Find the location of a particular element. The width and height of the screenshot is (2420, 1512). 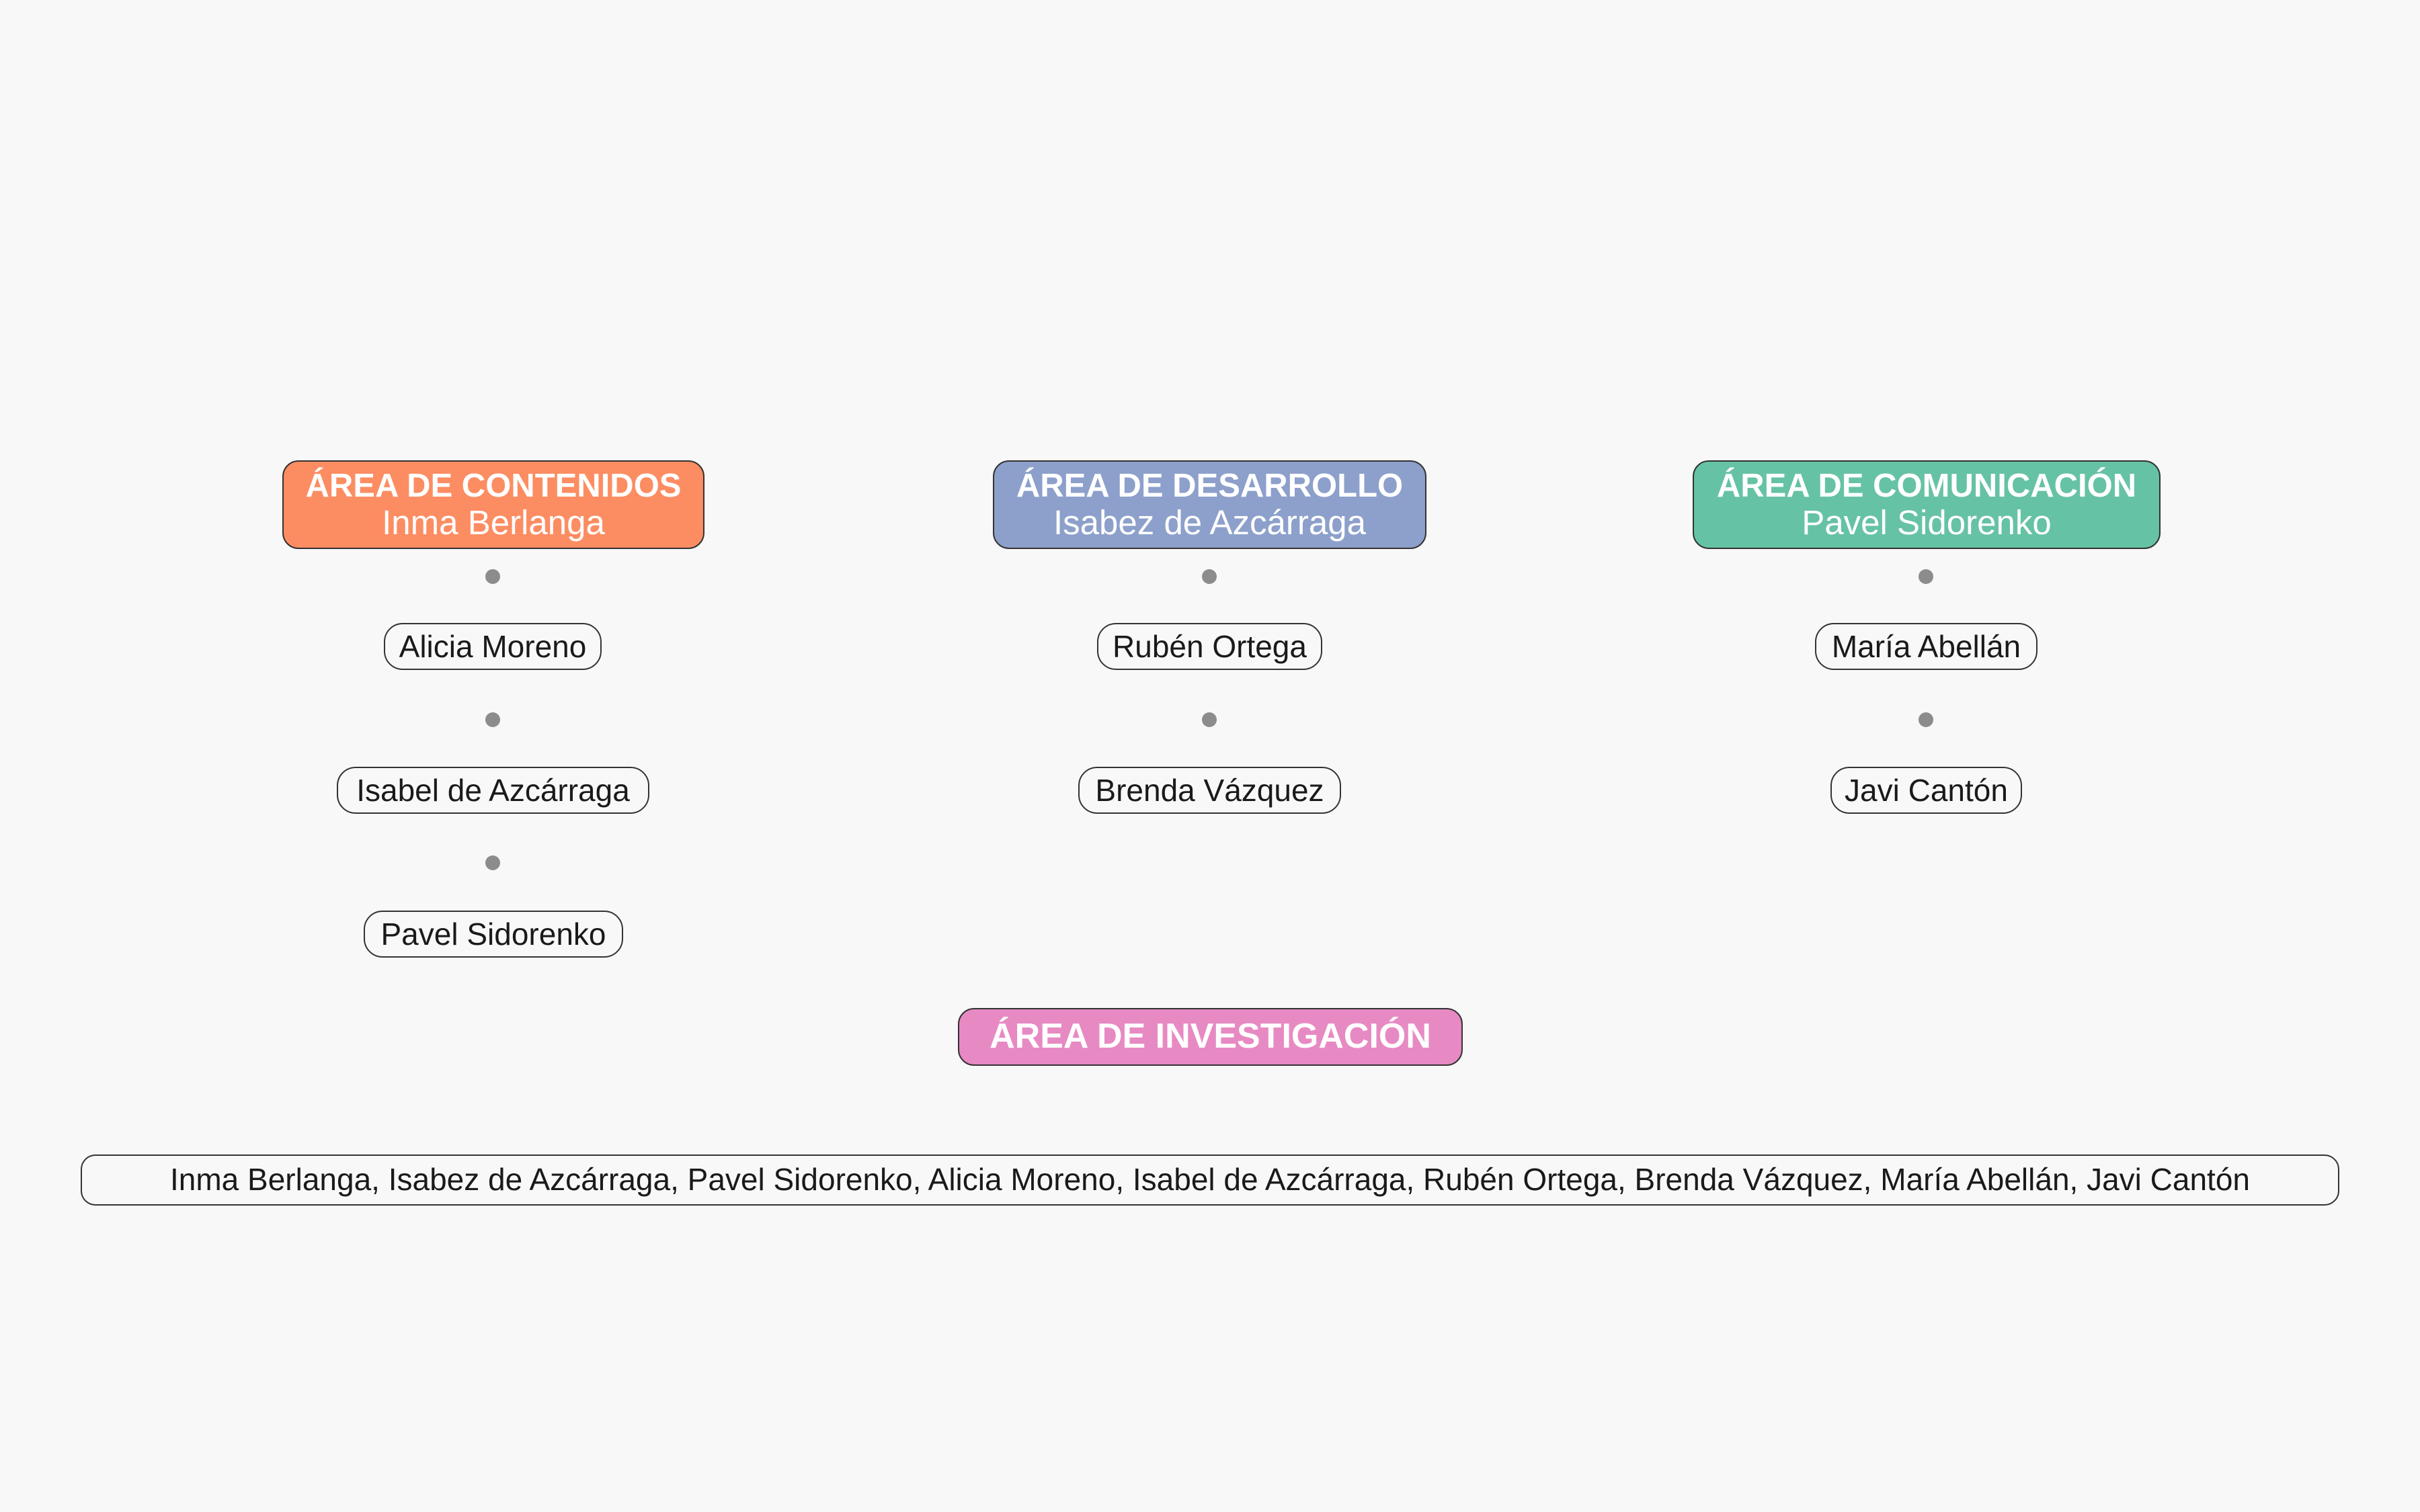

area-lead: Isabez de Azcárraga is located at coordinates (1209, 522).